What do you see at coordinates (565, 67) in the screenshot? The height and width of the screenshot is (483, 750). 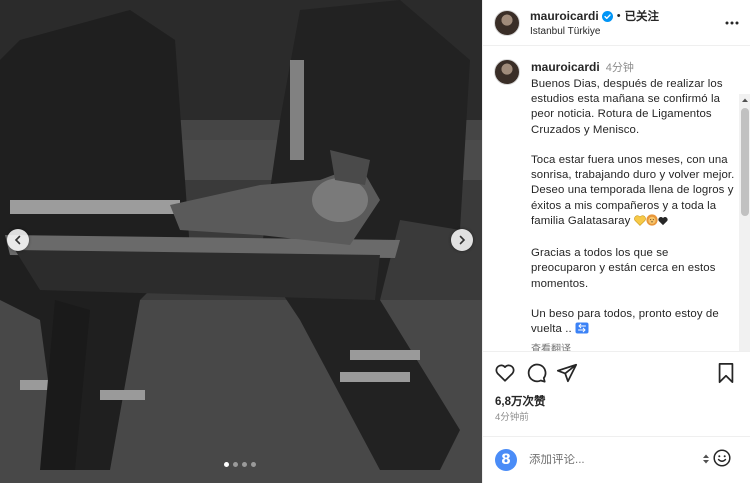 I see `caption-username: mauroicardi` at bounding box center [565, 67].